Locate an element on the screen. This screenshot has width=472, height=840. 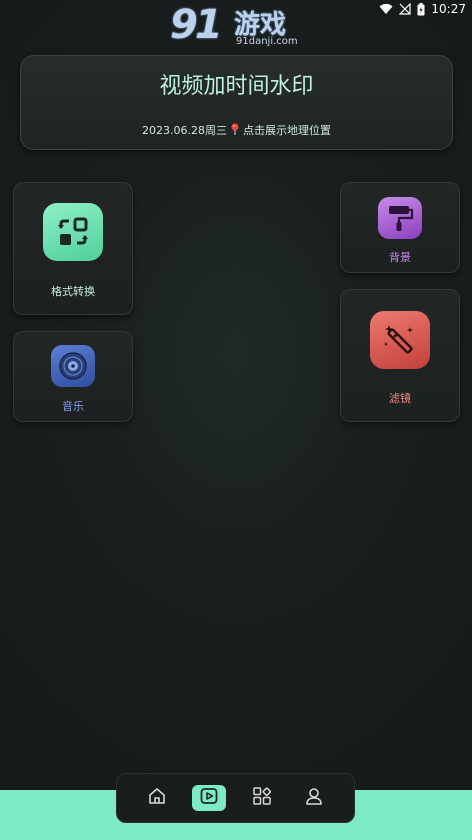
video-play-icon is located at coordinates (209, 798).